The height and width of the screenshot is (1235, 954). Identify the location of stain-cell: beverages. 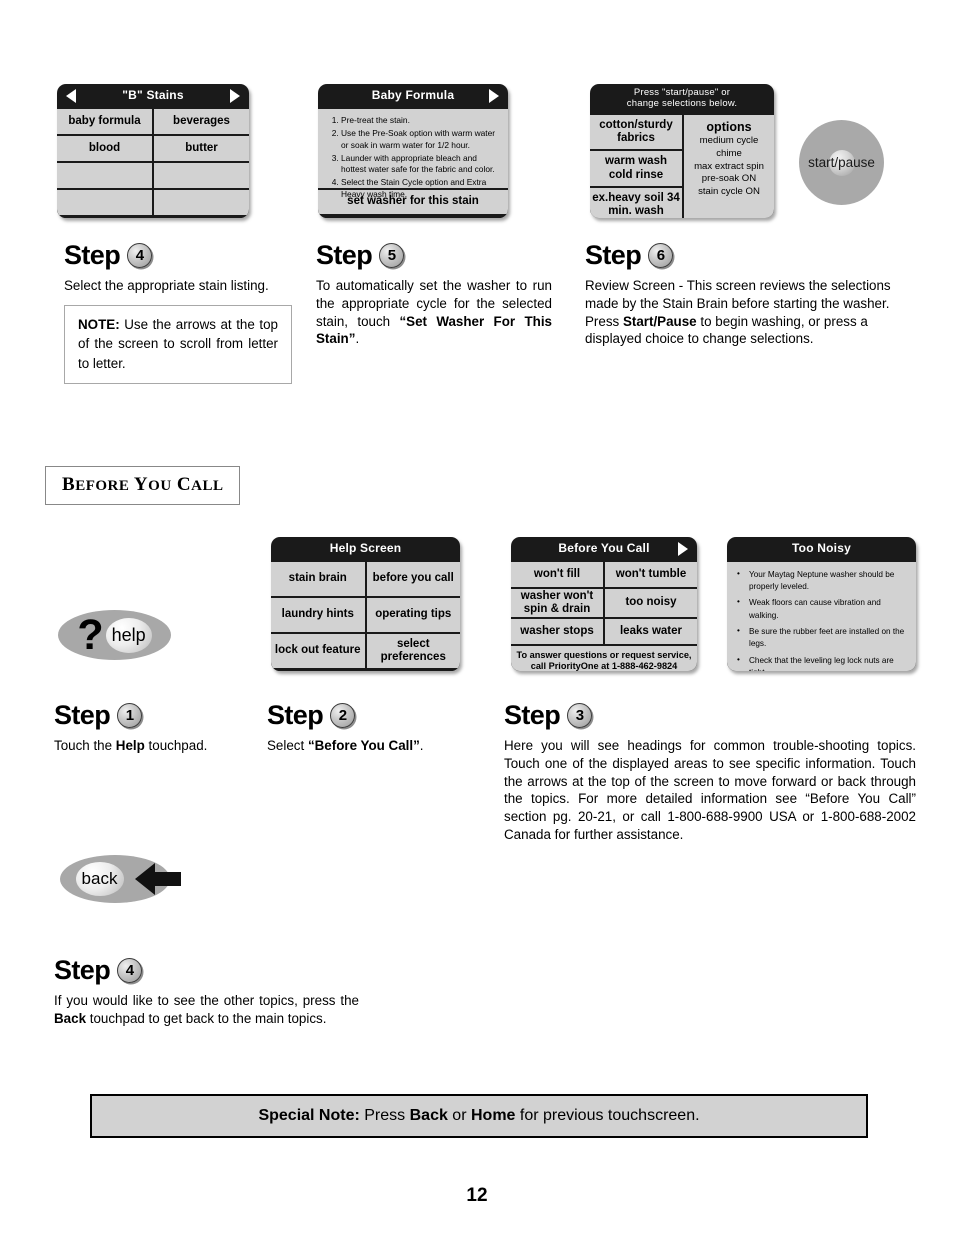
(201, 121).